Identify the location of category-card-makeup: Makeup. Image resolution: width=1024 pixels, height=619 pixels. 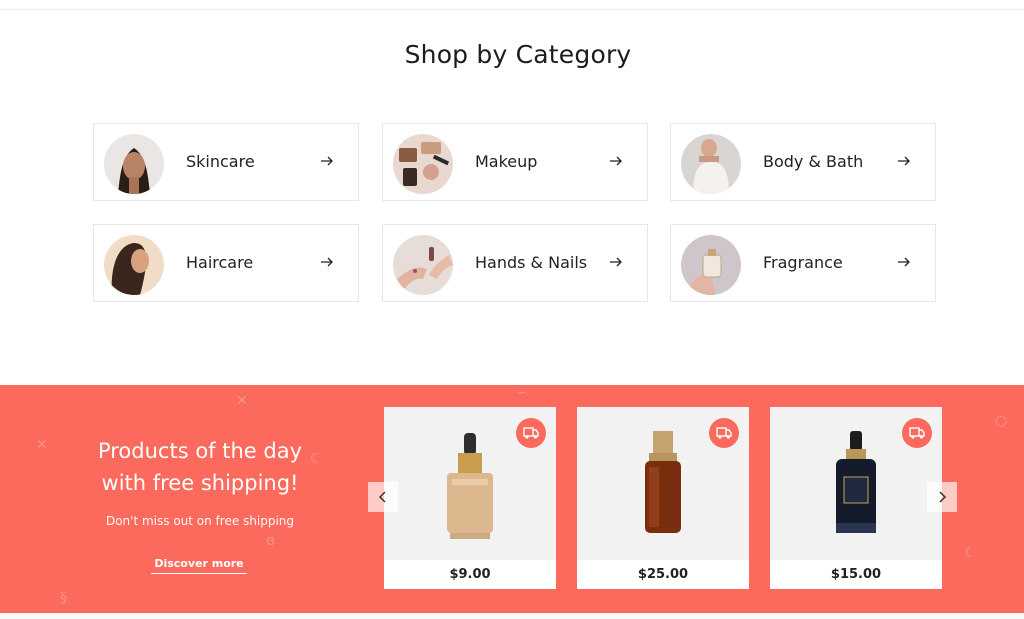
(515, 162).